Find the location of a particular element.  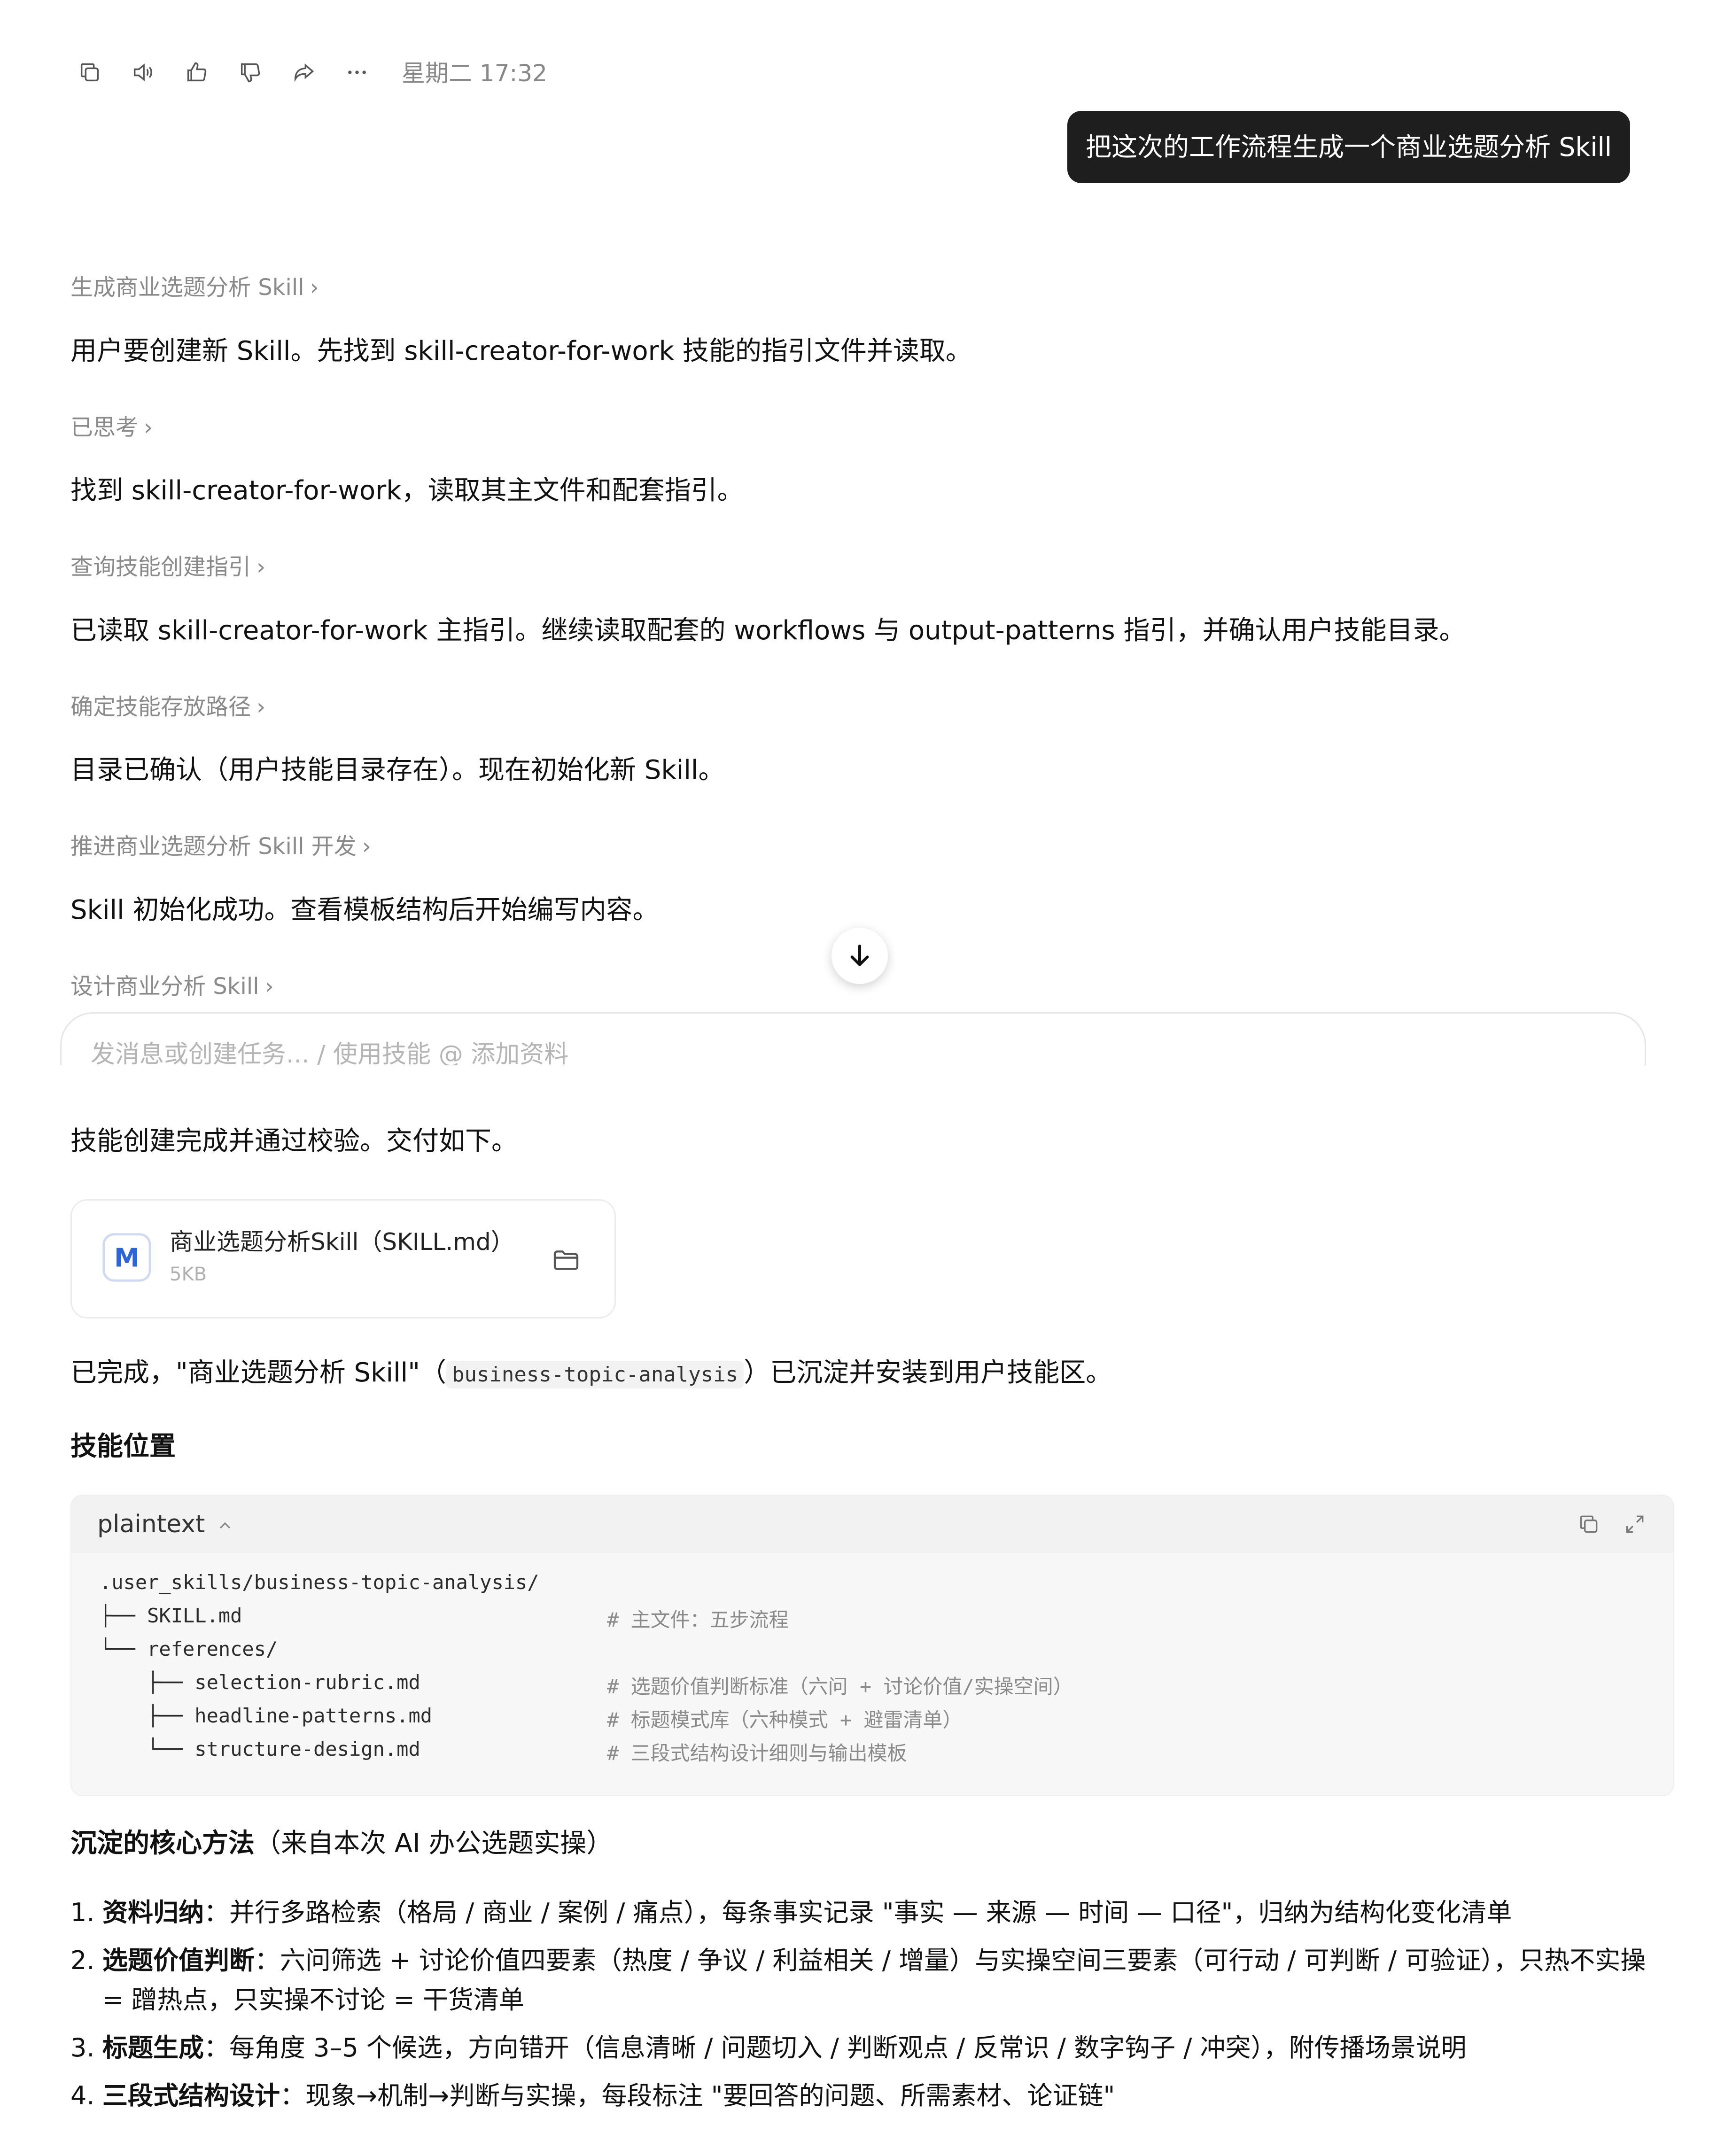

list-item-title: 选题价值判断 is located at coordinates (178, 1961).